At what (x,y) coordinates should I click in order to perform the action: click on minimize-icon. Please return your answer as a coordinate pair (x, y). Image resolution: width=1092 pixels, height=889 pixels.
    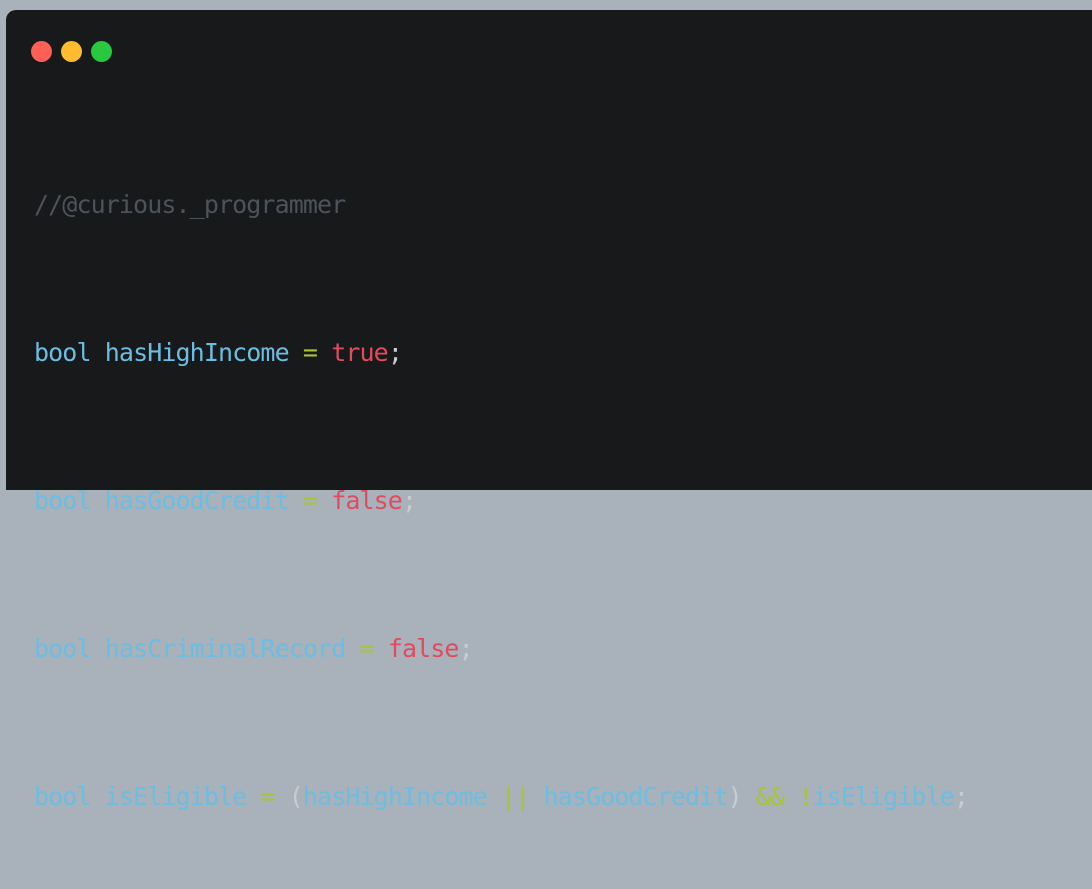
    Looking at the image, I should click on (71, 51).